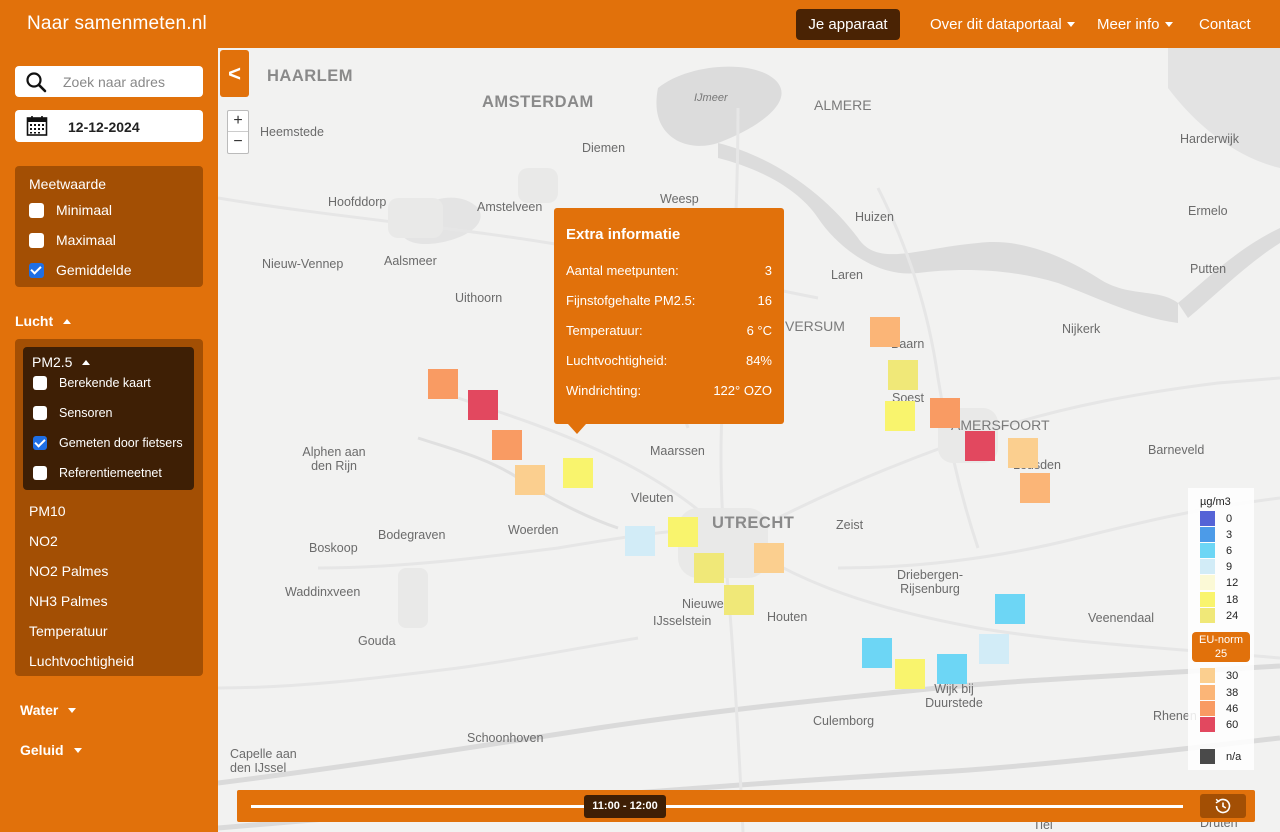  Describe the element at coordinates (42, 750) in the screenshot. I see `section-geluid-label: Geluid` at that location.